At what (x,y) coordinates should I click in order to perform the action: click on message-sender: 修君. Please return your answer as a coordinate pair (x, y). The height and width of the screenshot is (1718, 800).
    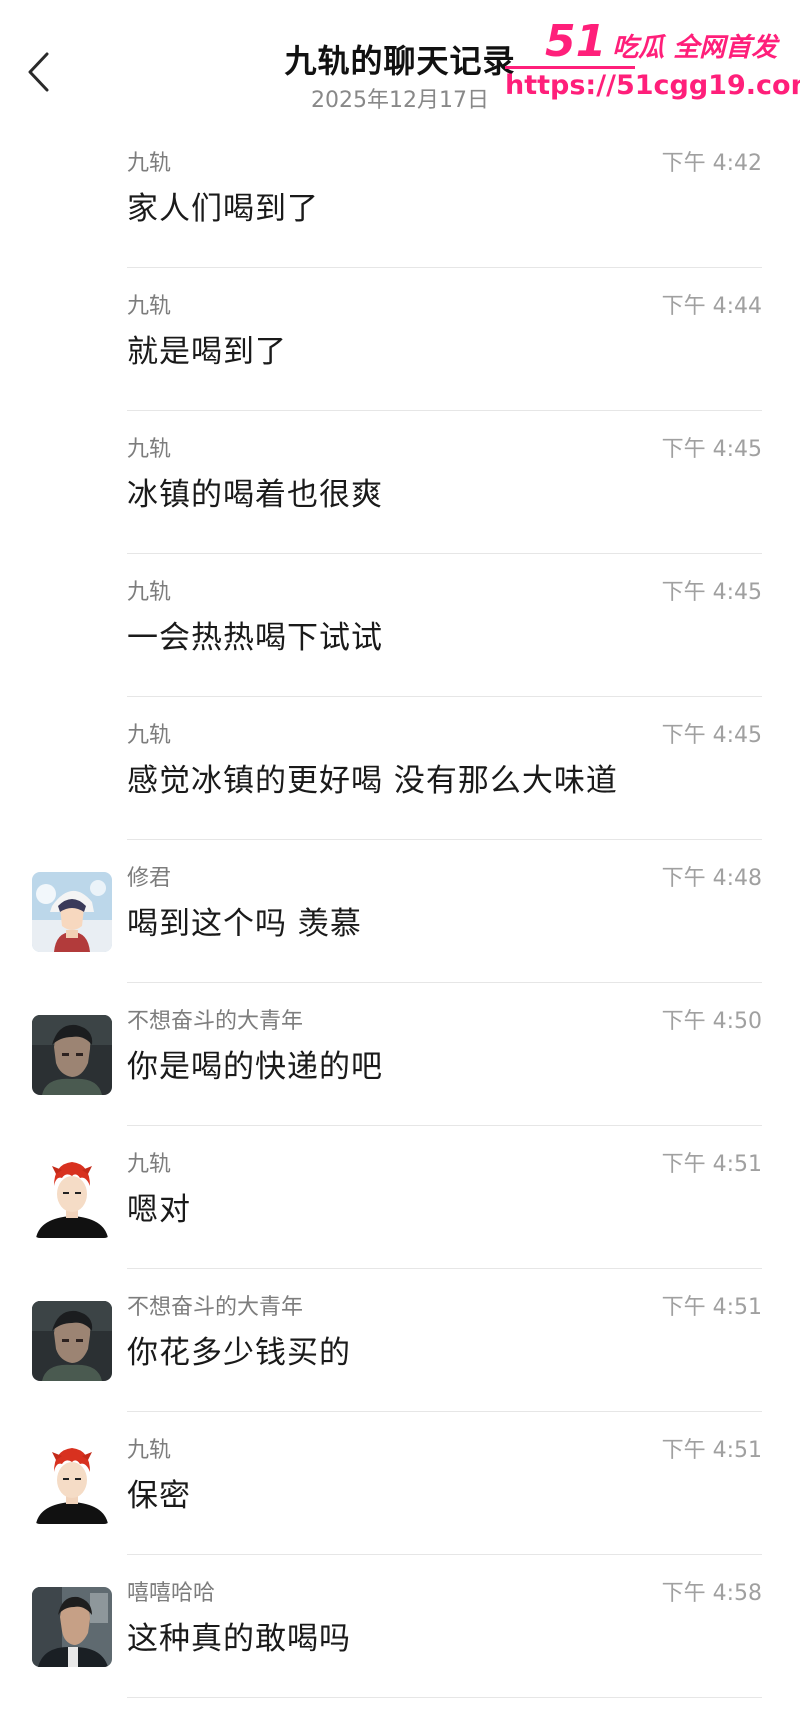
    Looking at the image, I should click on (149, 878).